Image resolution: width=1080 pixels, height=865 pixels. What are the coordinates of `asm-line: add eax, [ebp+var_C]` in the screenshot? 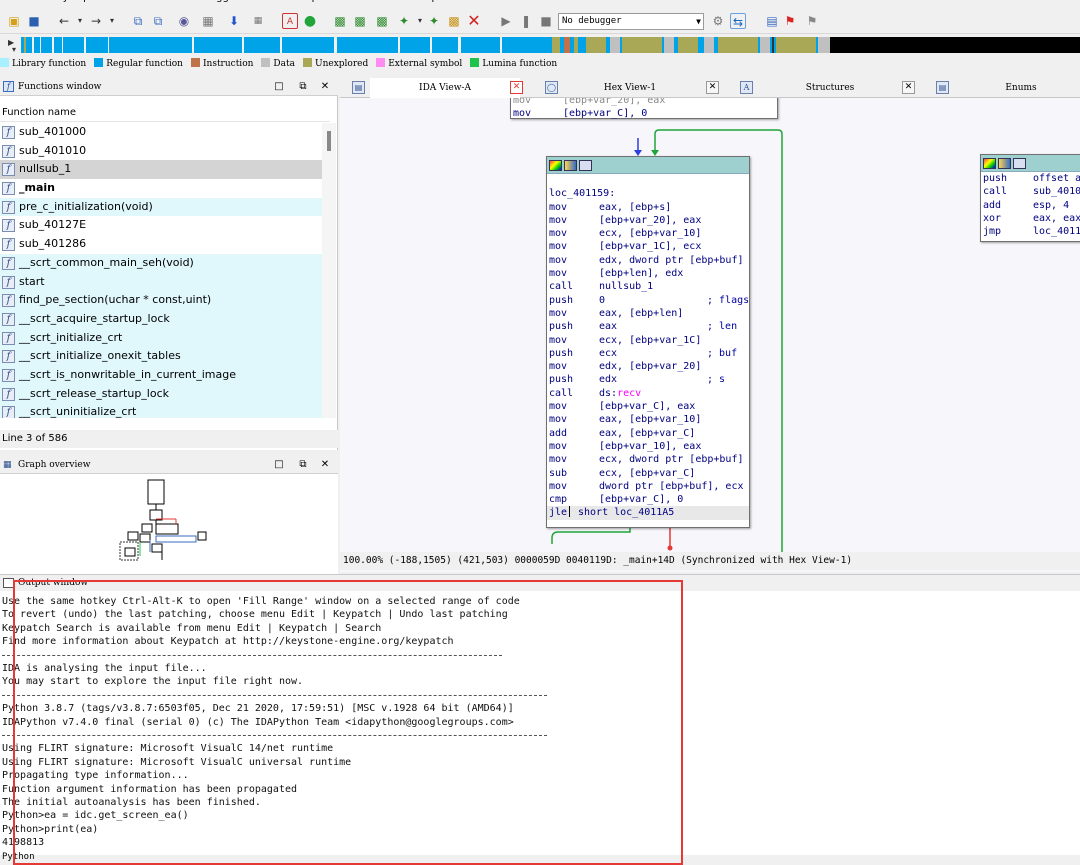 It's located at (648, 433).